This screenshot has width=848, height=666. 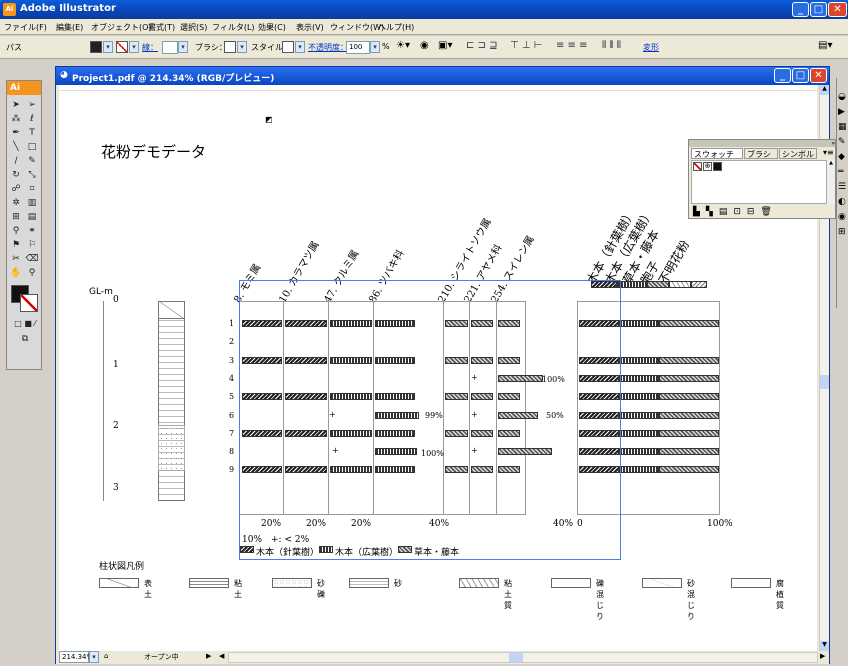 What do you see at coordinates (445, 45) in the screenshot?
I see `document-setup-icon: ▣▾` at bounding box center [445, 45].